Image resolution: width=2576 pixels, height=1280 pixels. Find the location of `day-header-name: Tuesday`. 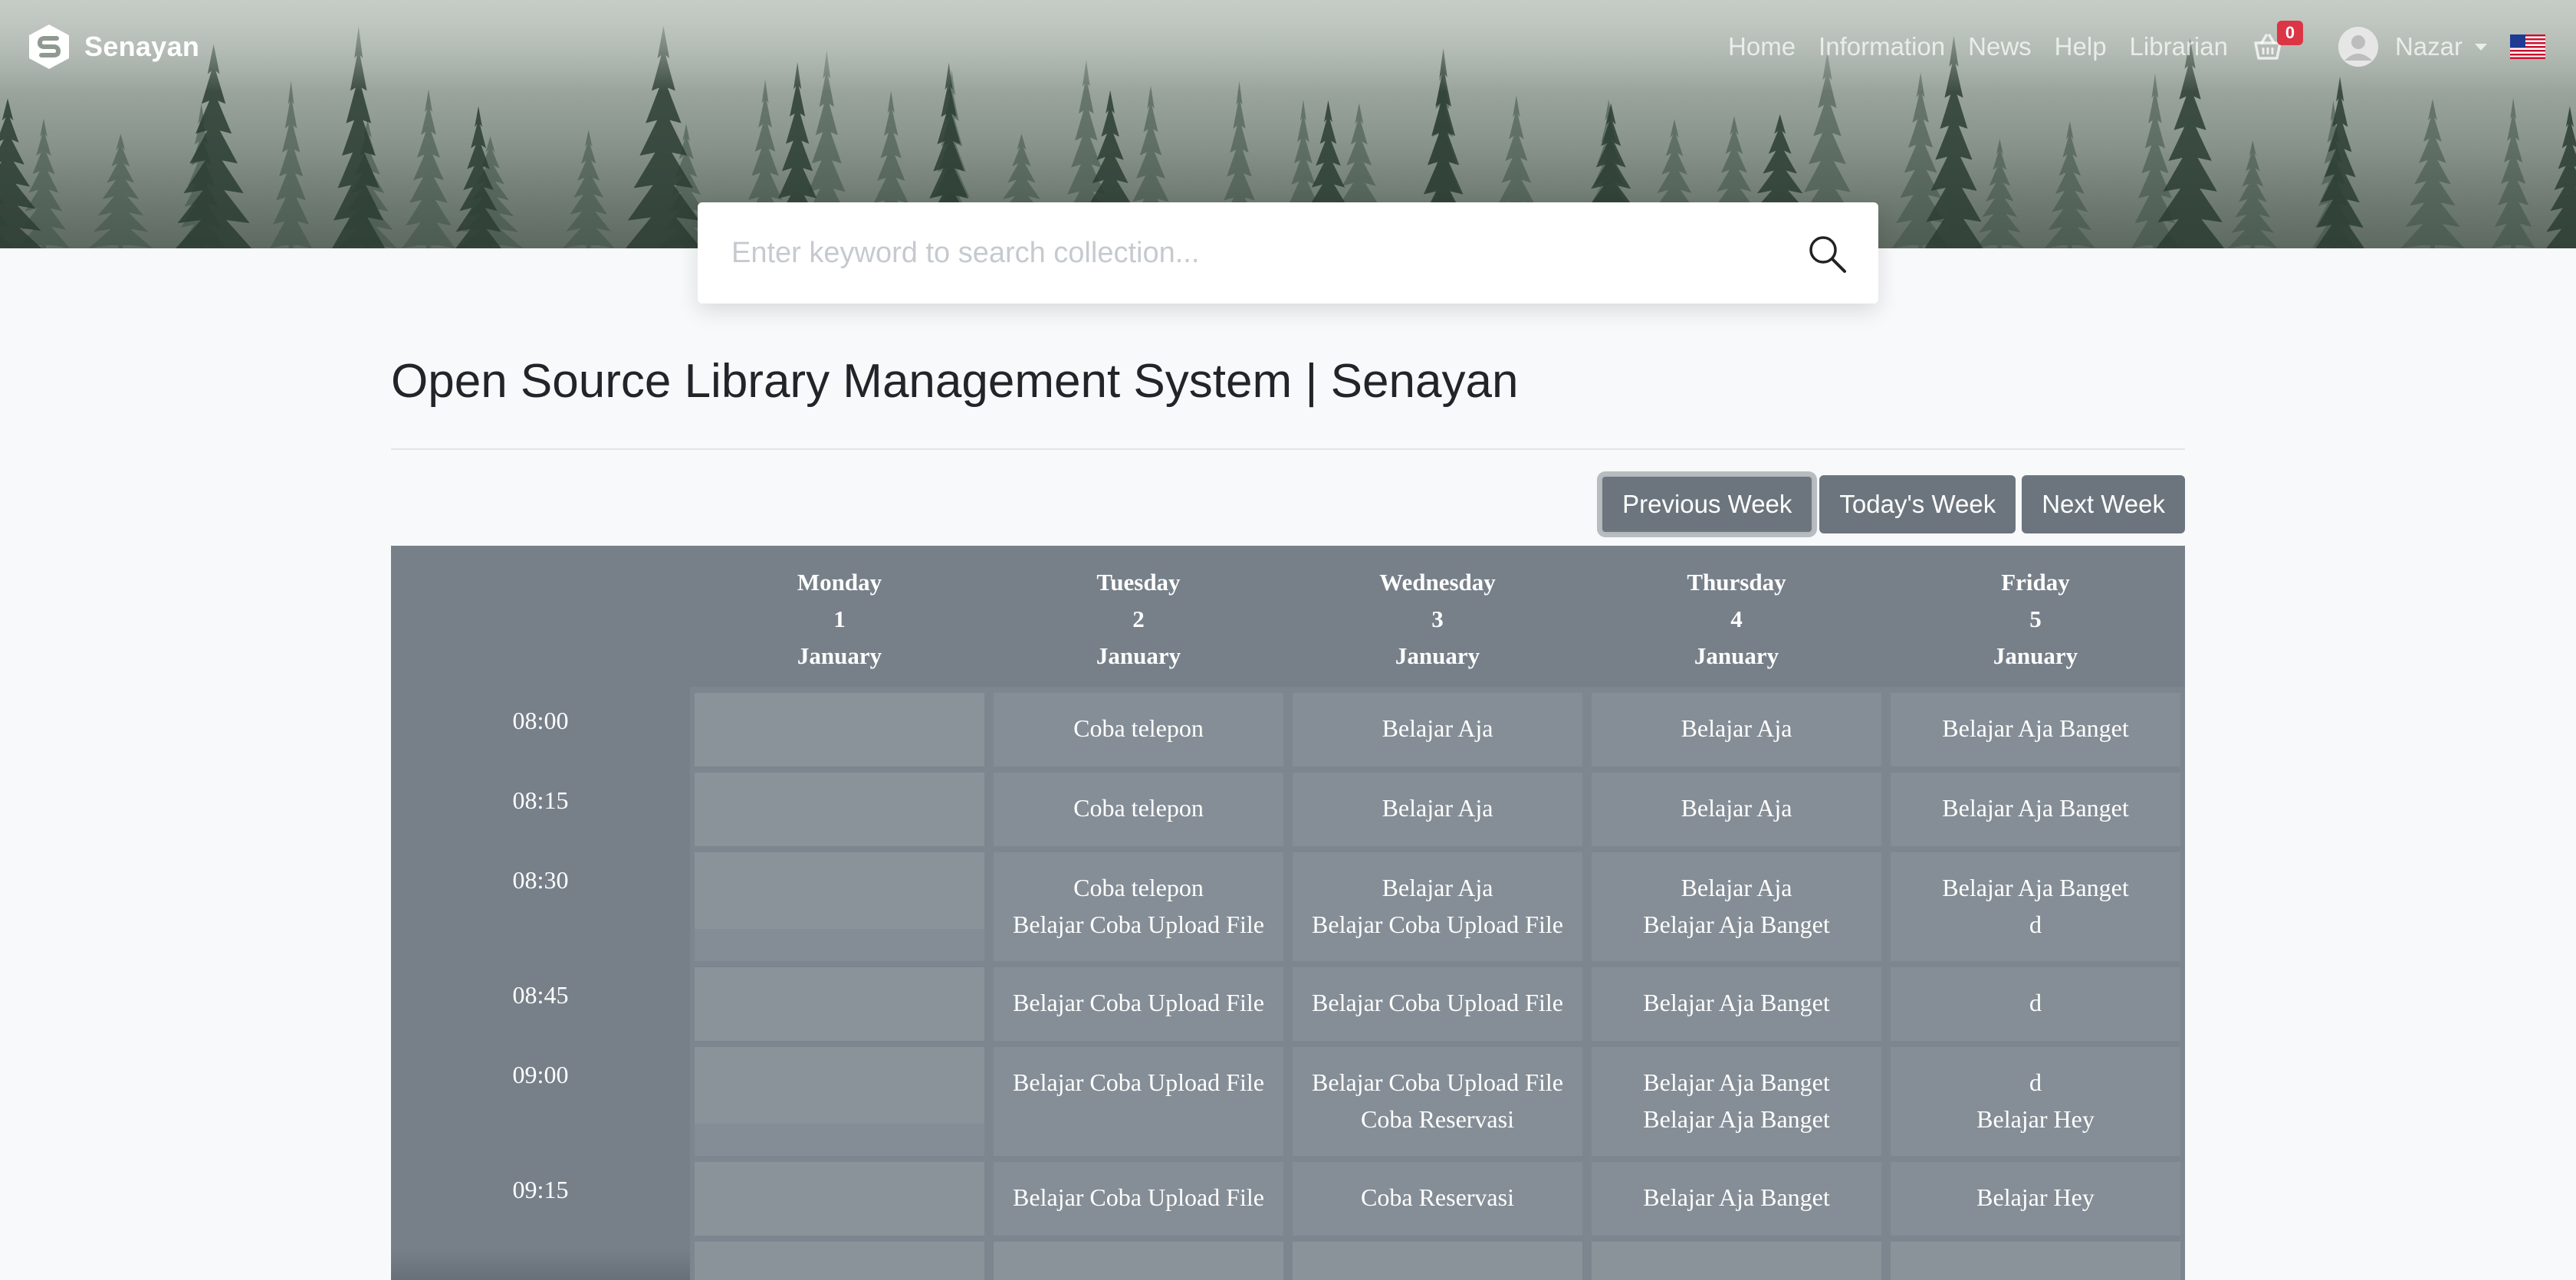

day-header-name: Tuesday is located at coordinates (1138, 582).